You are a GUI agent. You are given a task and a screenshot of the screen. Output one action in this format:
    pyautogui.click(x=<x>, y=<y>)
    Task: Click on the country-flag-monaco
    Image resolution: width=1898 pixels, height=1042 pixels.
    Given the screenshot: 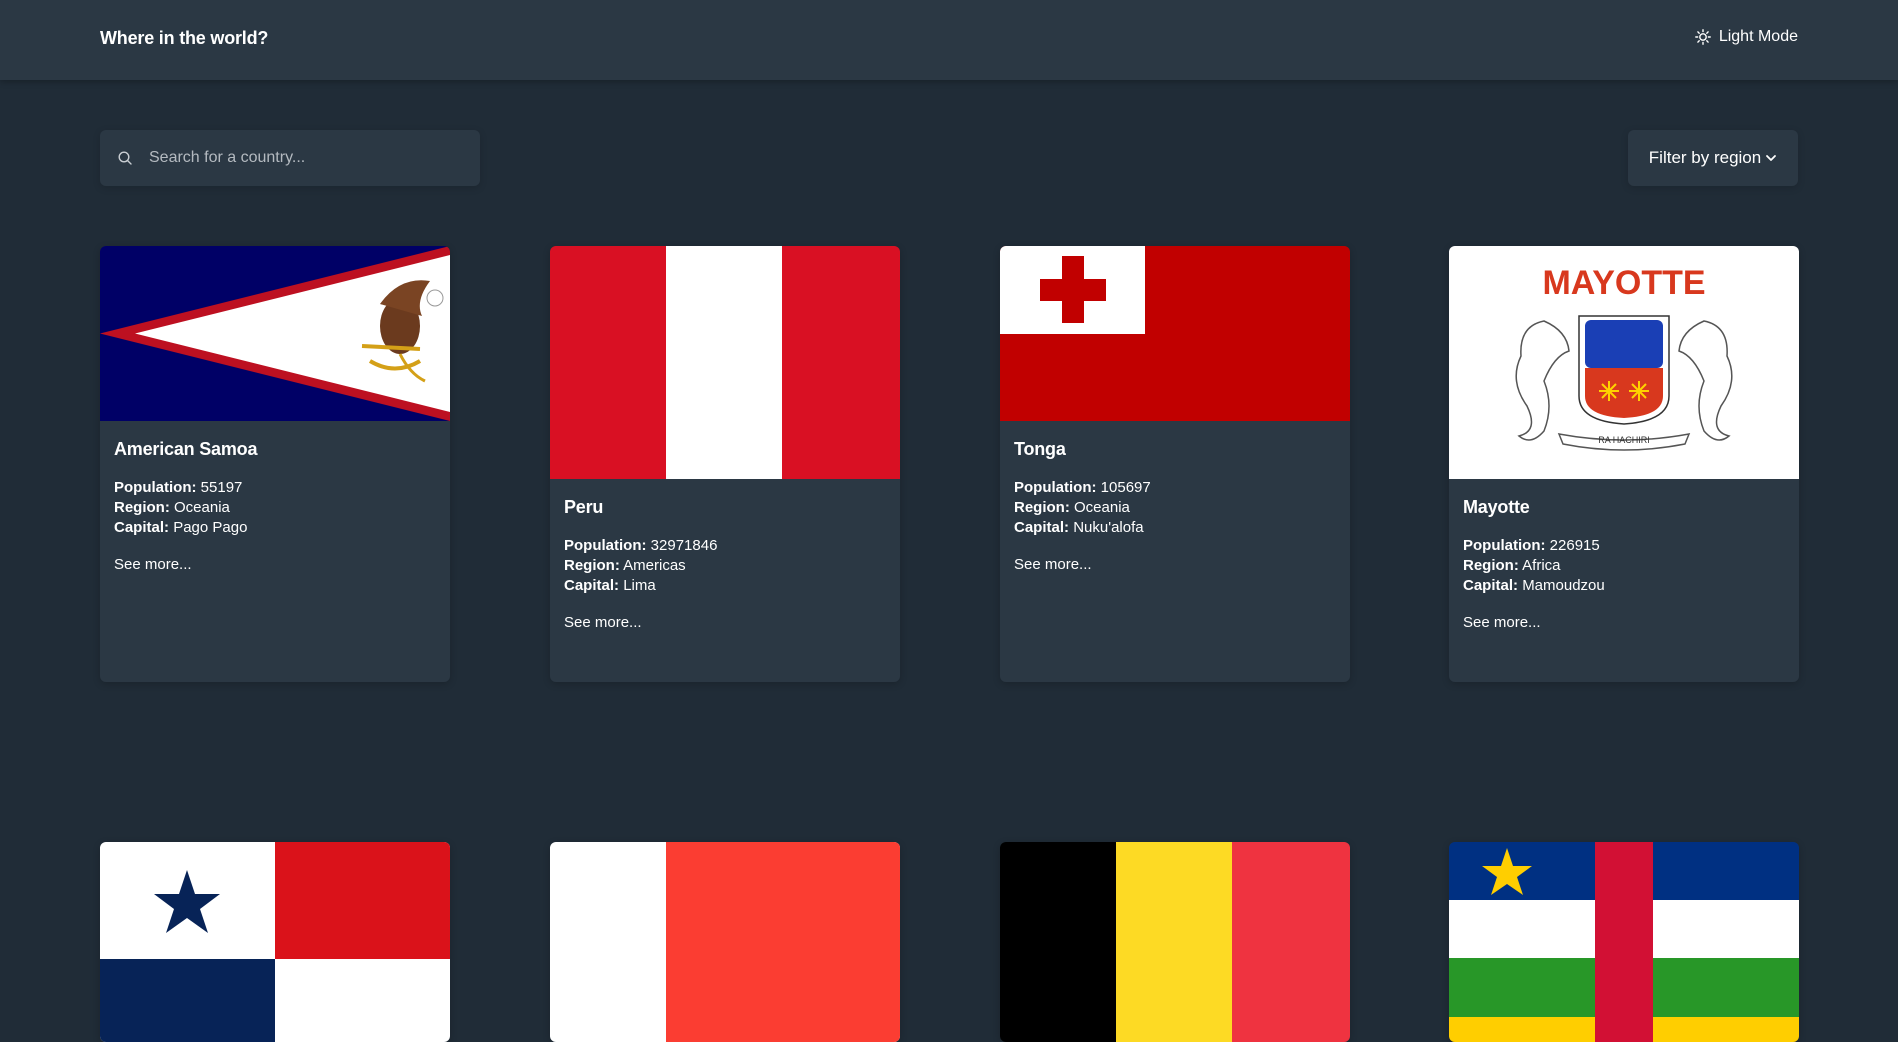 What is the action you would take?
    pyautogui.click(x=725, y=942)
    